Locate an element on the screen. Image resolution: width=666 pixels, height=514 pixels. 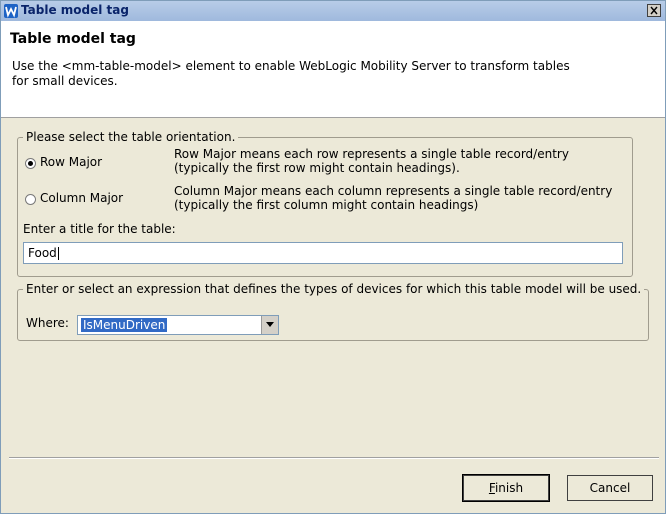
footer-separator is located at coordinates (334, 458).